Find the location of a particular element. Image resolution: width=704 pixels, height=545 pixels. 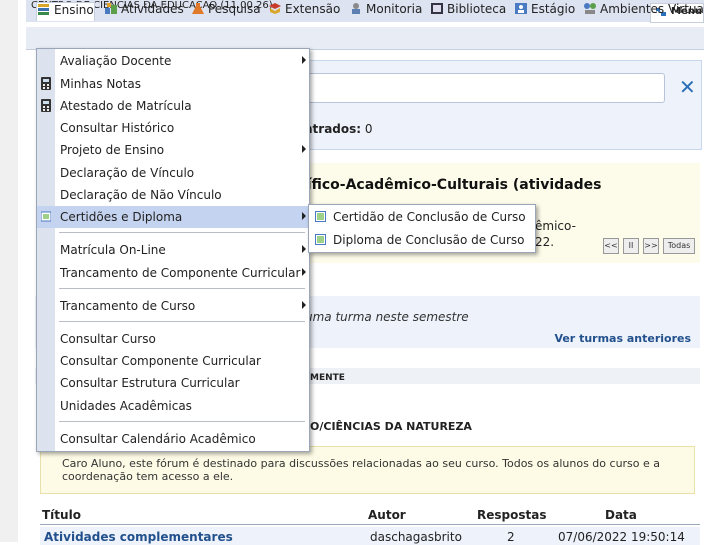

nav-monitoria: Monitoria is located at coordinates (385, 11).